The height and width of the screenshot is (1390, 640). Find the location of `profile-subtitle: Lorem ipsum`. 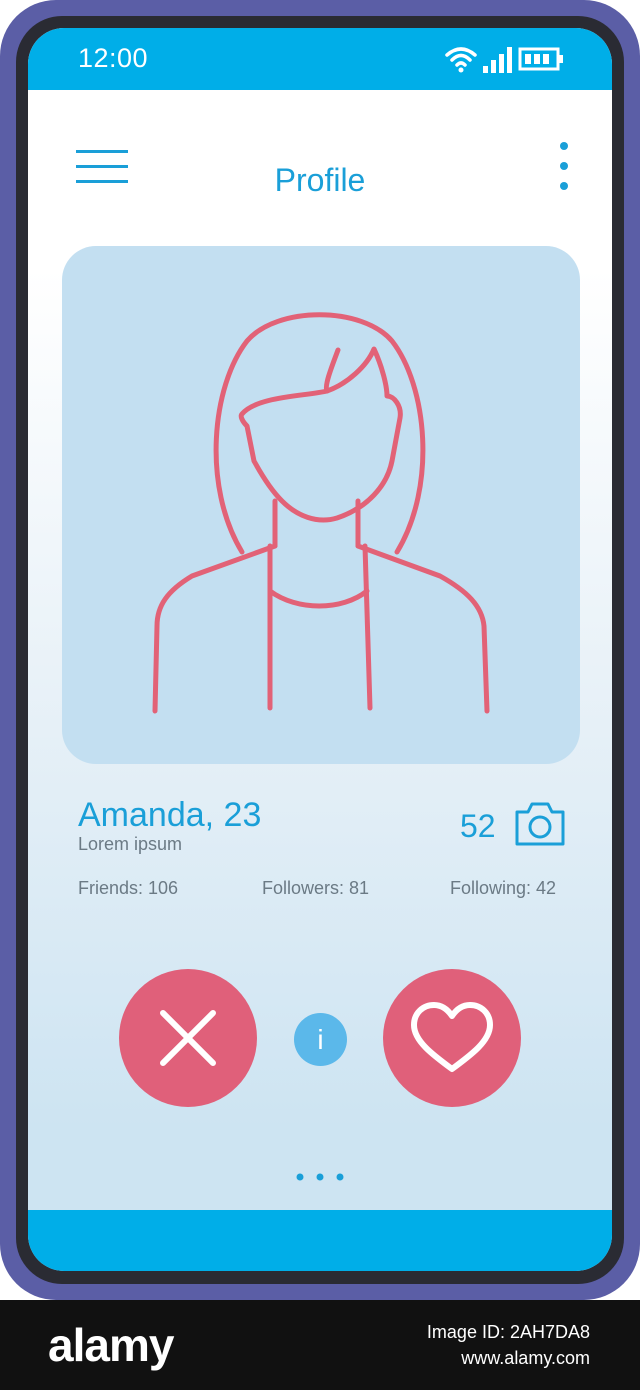

profile-subtitle: Lorem ipsum is located at coordinates (130, 844).